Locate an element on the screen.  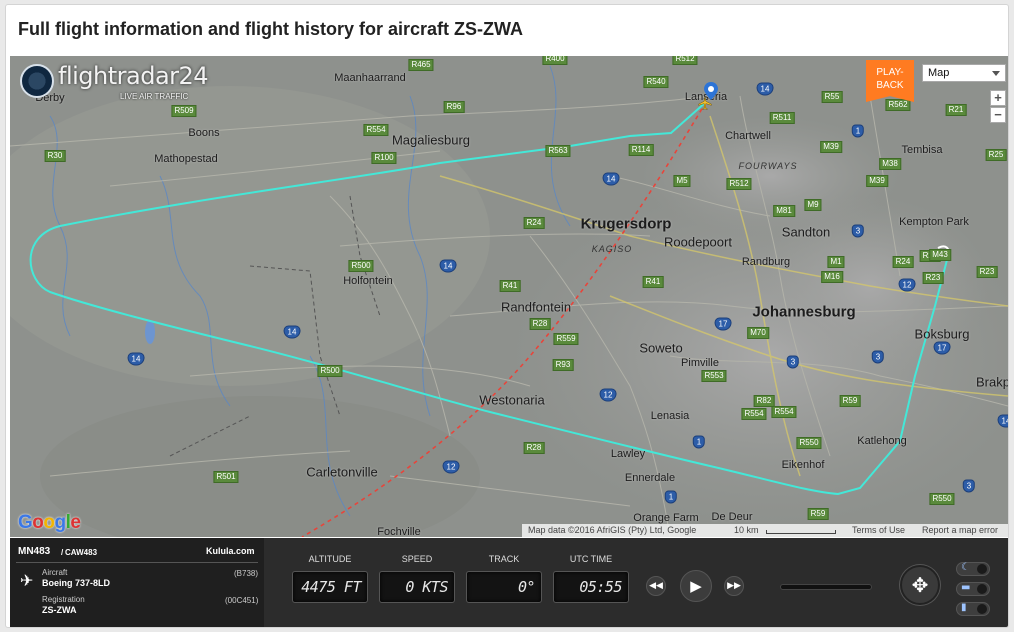
route-shield: M1 is located at coordinates (836, 262).